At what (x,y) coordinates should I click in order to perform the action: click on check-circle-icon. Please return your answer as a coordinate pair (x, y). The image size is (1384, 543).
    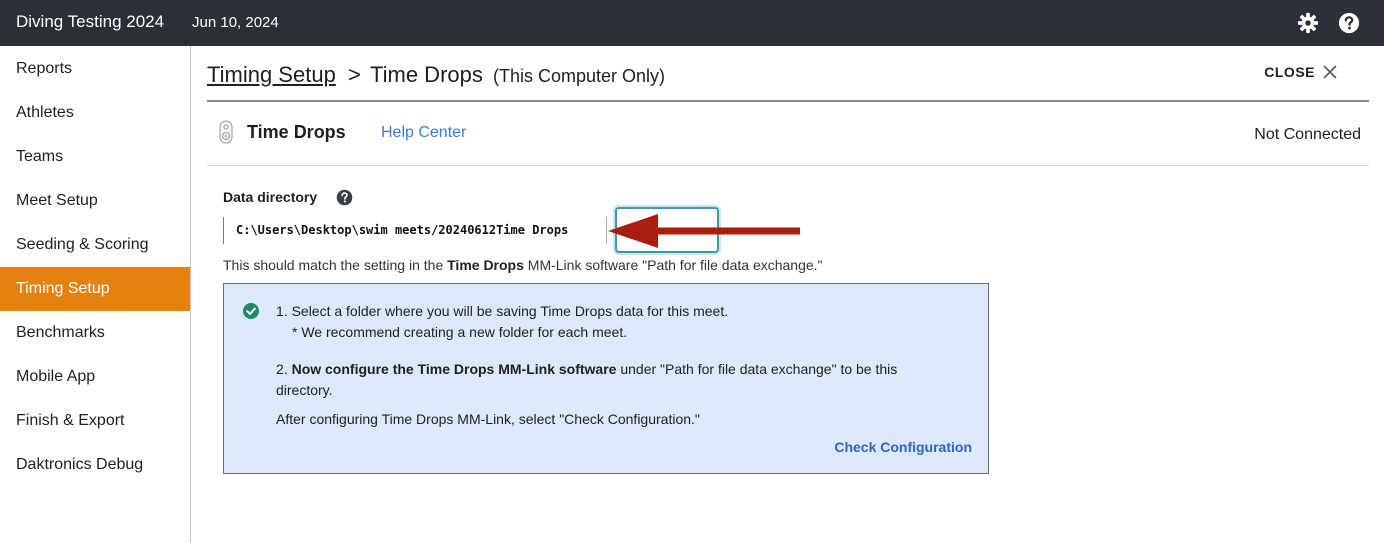
    Looking at the image, I should click on (251, 311).